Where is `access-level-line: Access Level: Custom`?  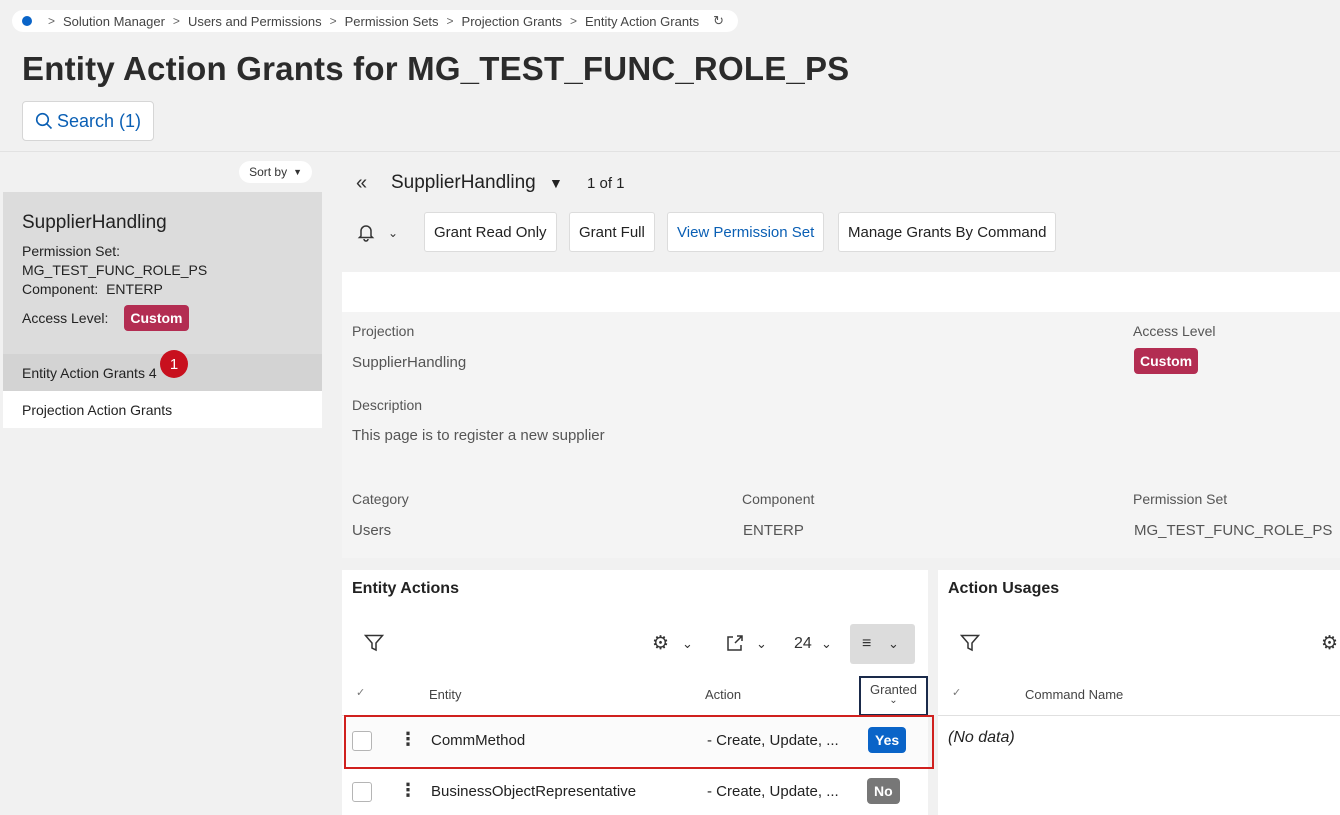
access-level-line: Access Level: Custom is located at coordinates (172, 318).